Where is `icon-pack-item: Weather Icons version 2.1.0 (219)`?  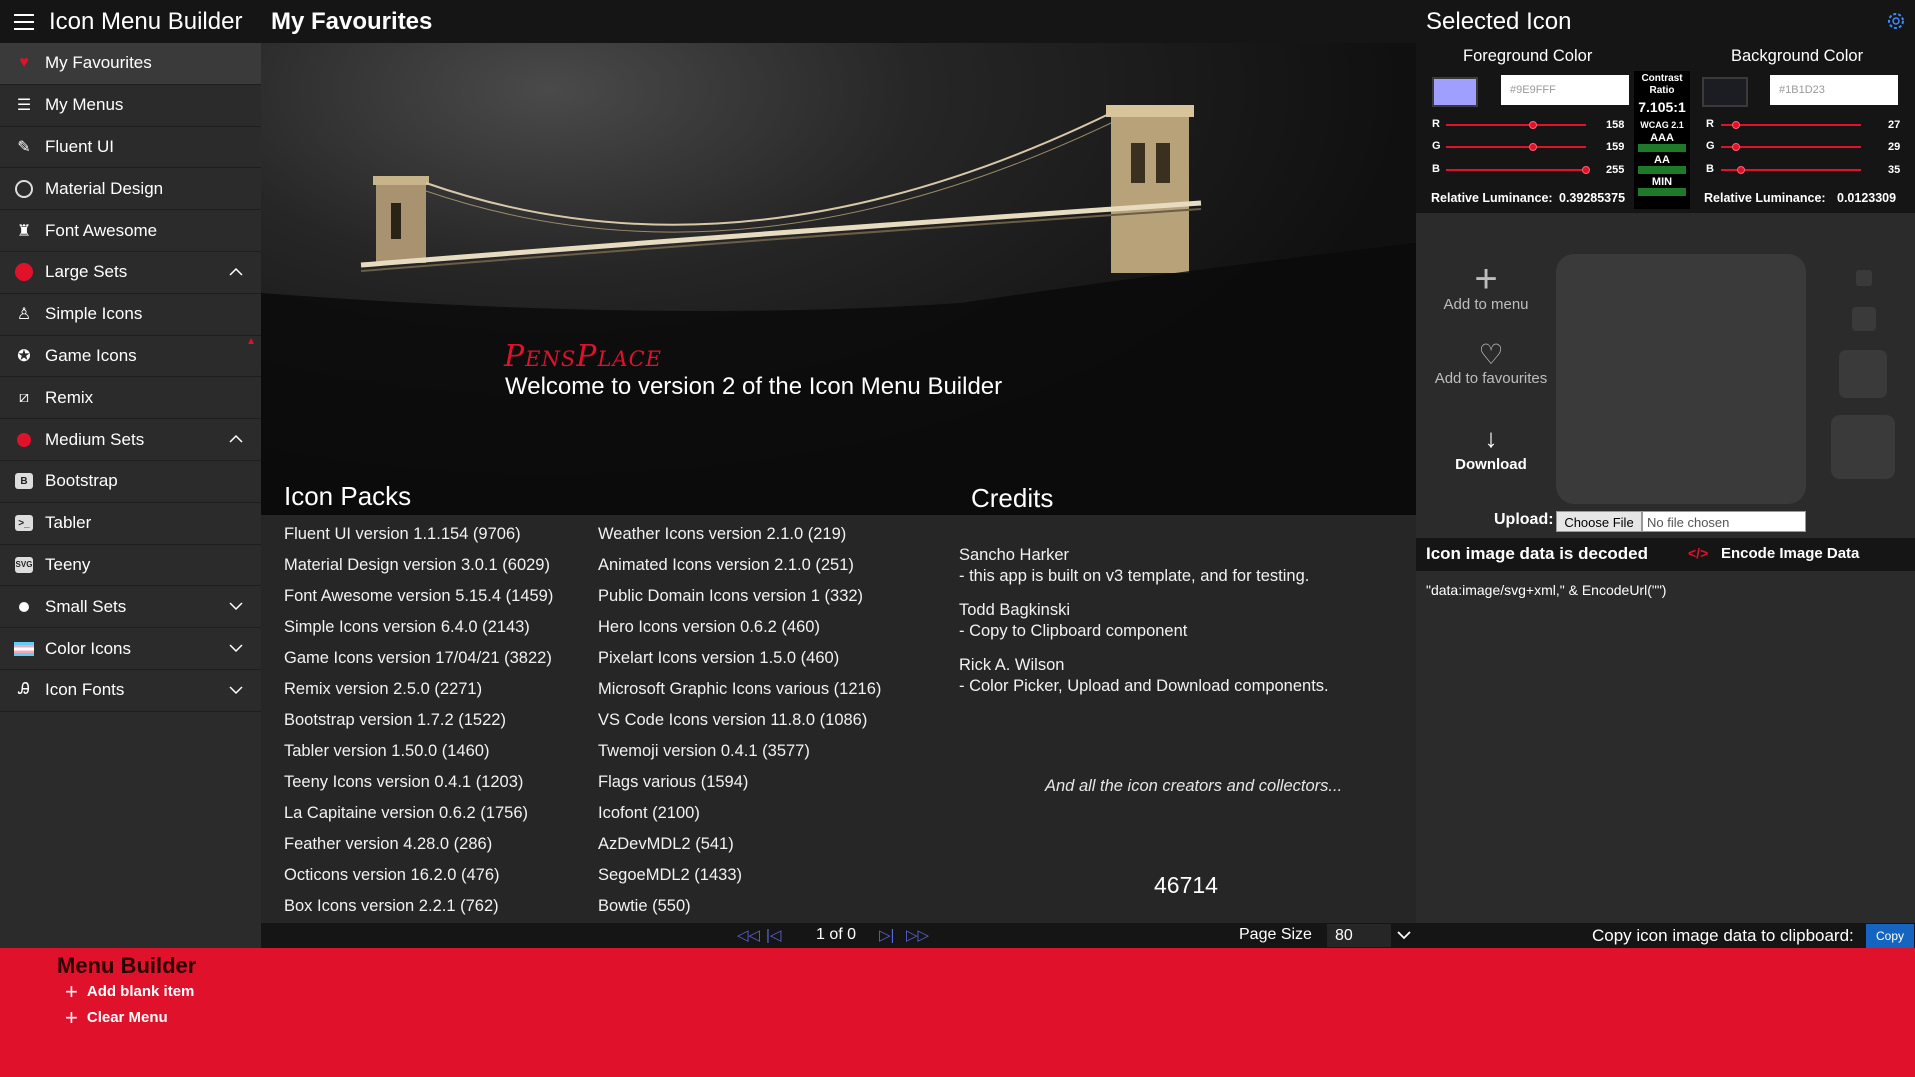 icon-pack-item: Weather Icons version 2.1.0 (219) is located at coordinates (722, 534).